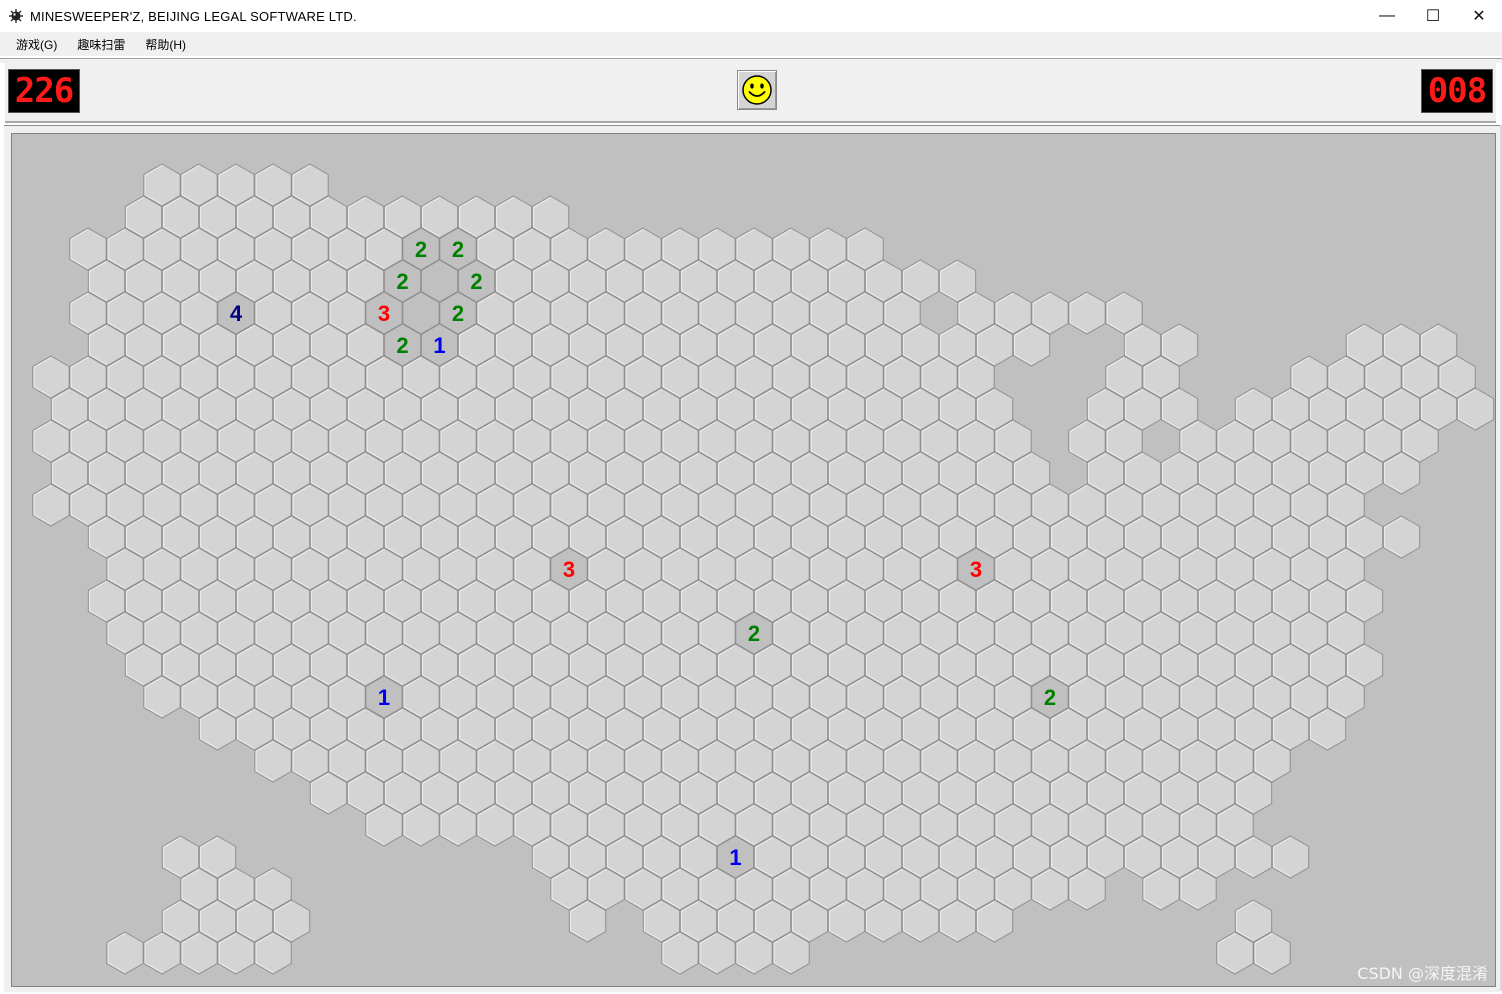 This screenshot has height=994, width=1502. Describe the element at coordinates (101, 44) in the screenshot. I see `menu-fun-minesweeper: 趣味扫雷` at that location.